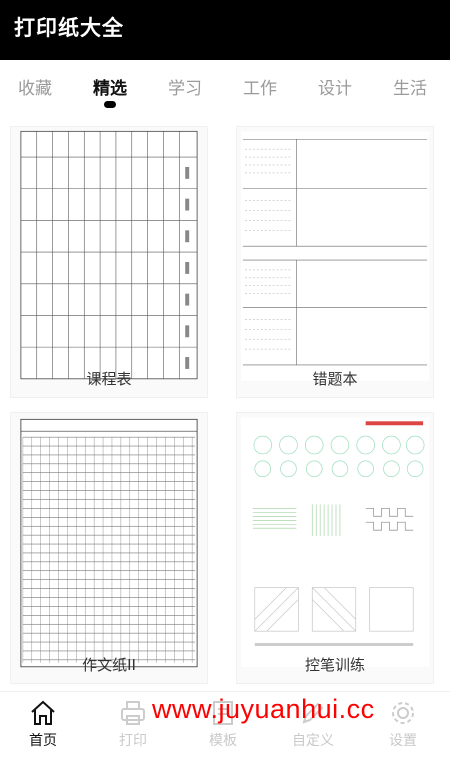 The image size is (450, 758). I want to click on printer-icon, so click(133, 713).